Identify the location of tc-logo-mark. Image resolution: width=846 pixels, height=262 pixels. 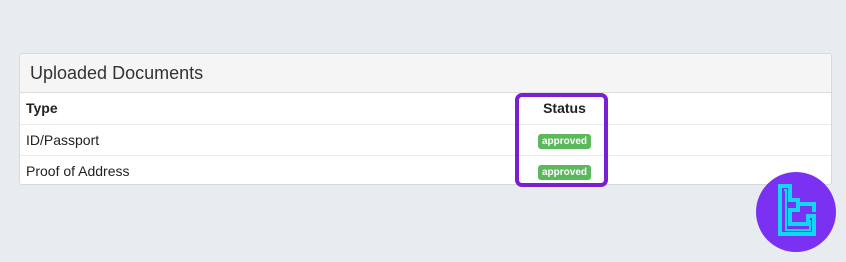
(797, 210).